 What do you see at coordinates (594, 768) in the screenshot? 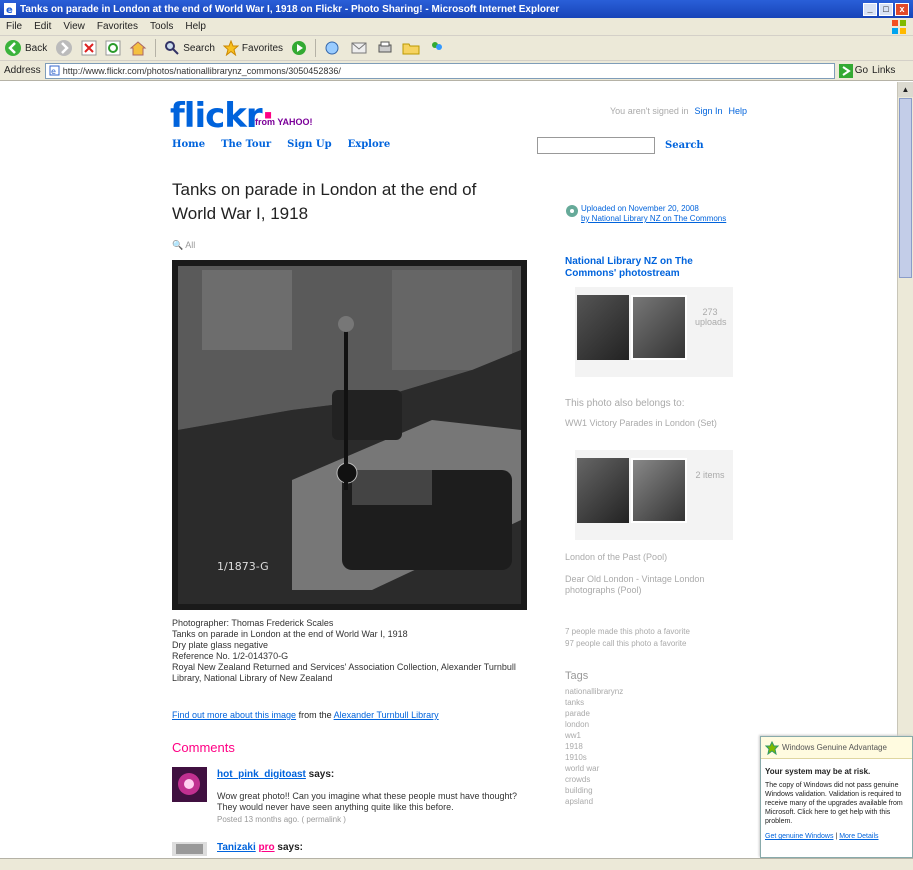
I see `tag-item: world war` at bounding box center [594, 768].